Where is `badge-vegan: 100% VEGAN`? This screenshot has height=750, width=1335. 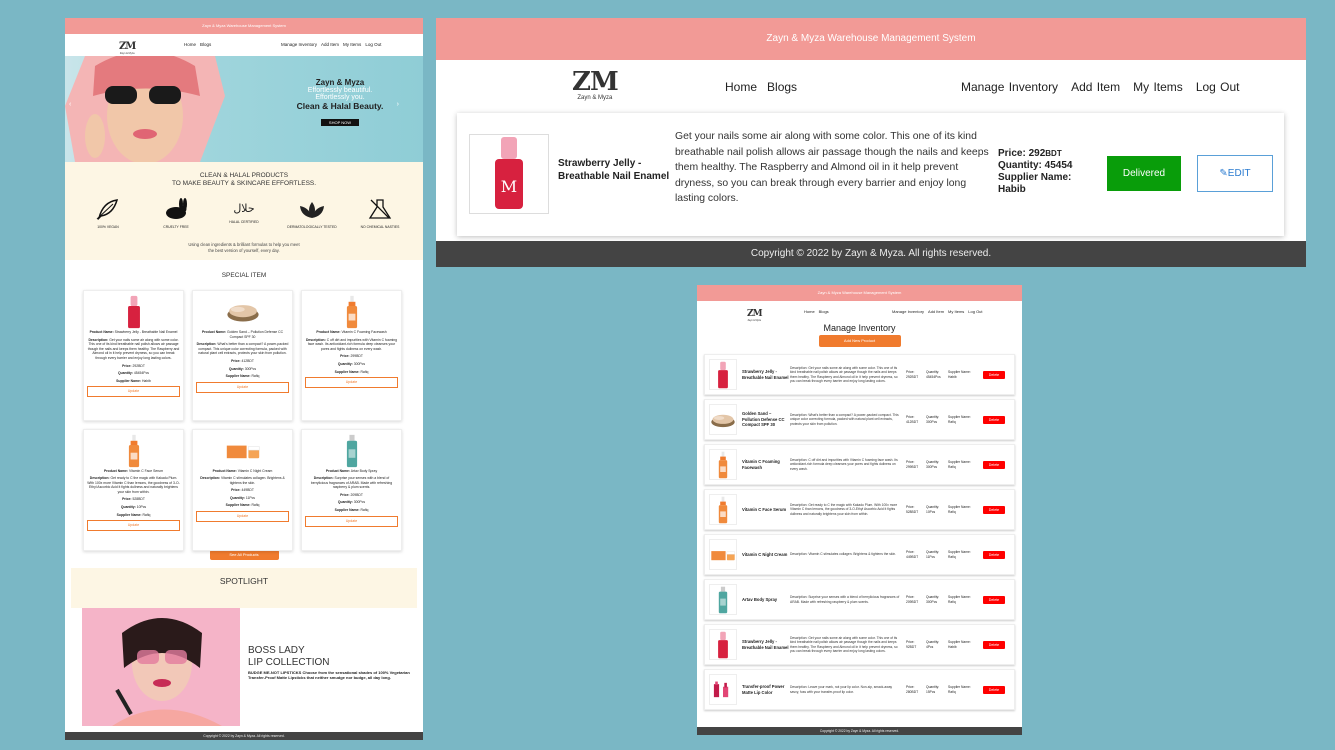 badge-vegan: 100% VEGAN is located at coordinates (108, 213).